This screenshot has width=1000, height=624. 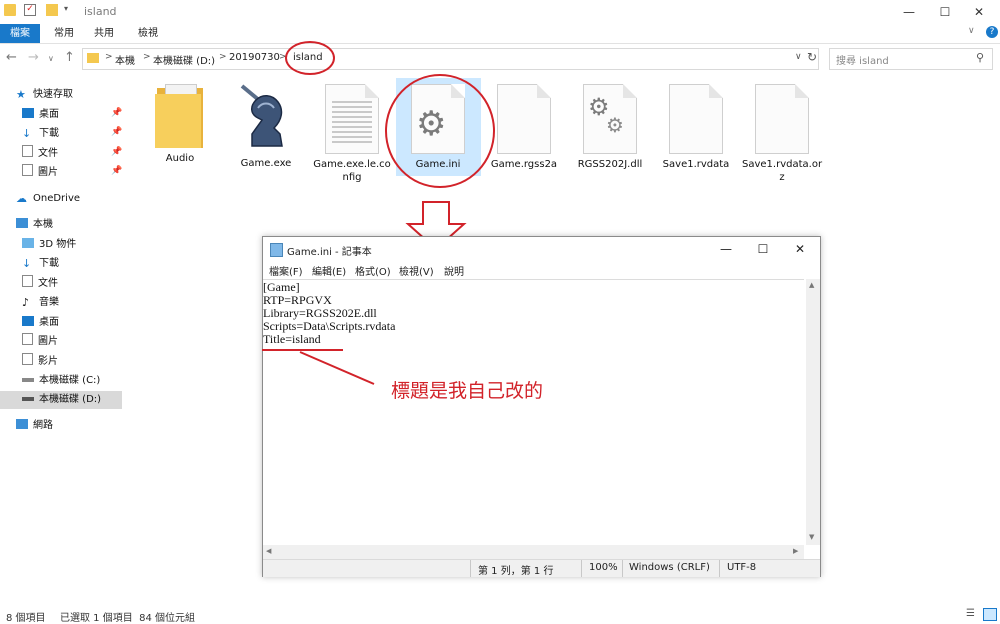 What do you see at coordinates (268, 551) in the screenshot?
I see `scroll-left-icon: ◀` at bounding box center [268, 551].